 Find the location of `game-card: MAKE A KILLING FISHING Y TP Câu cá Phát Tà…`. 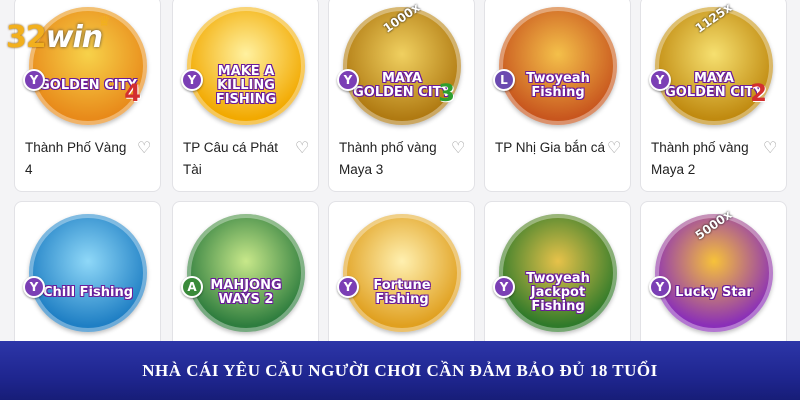

game-card: MAKE A KILLING FISHING Y TP Câu cá Phát Tà… is located at coordinates (245, 96).